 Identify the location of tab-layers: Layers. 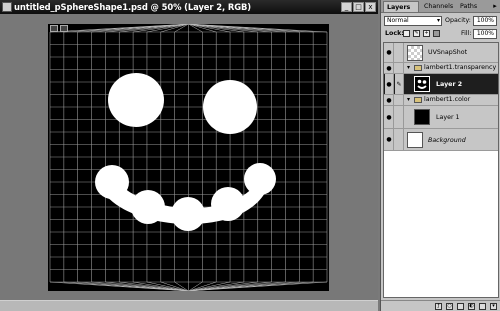
(401, 6).